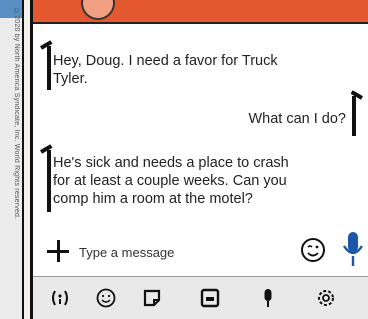  I want to click on header-bar, so click(200, 12).